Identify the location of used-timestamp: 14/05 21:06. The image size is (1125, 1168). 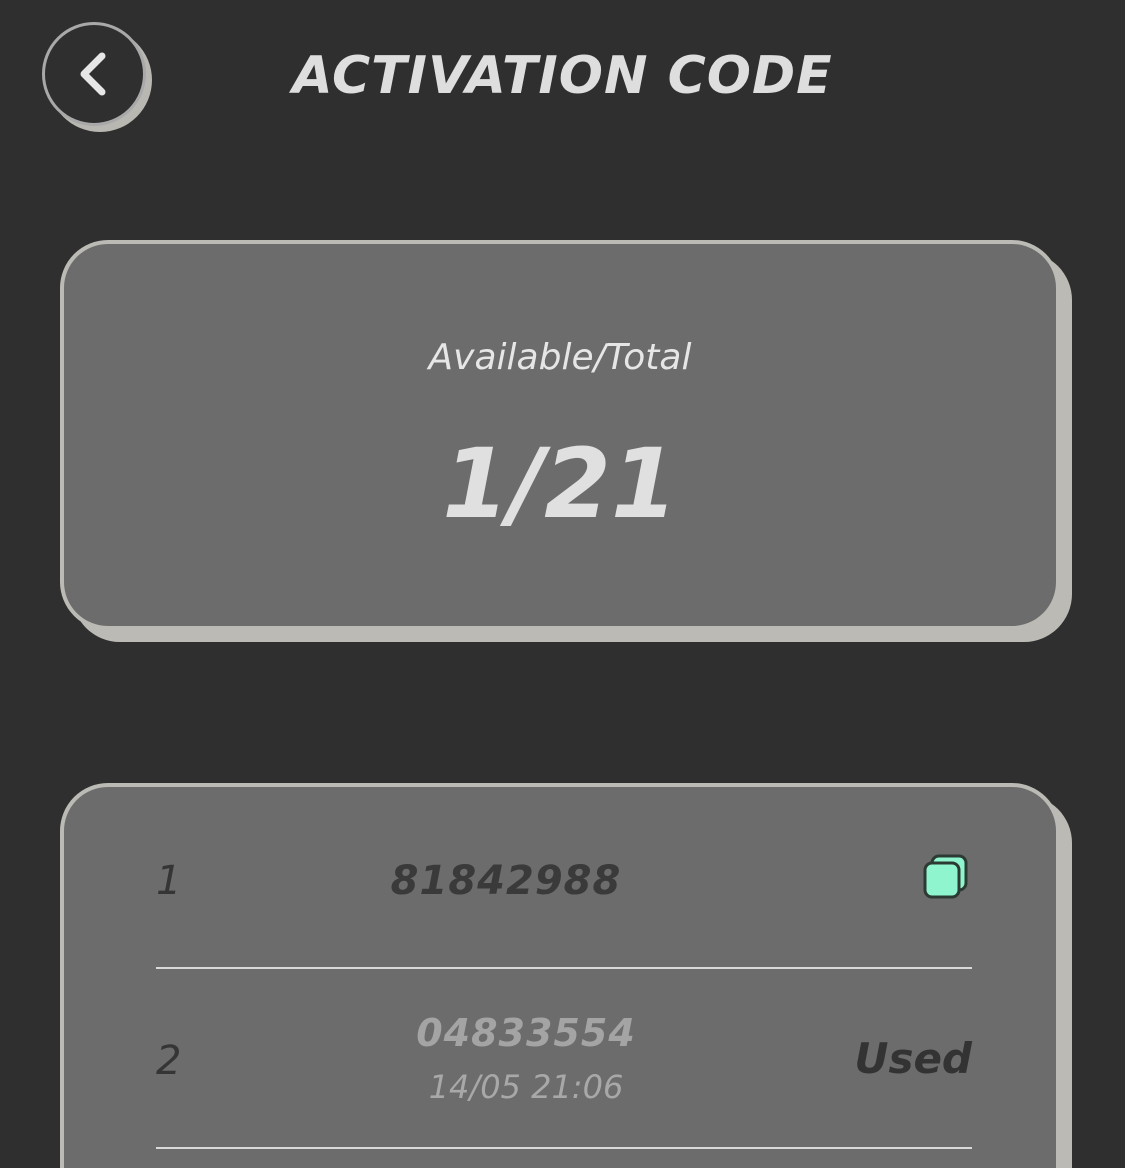
(526, 1087).